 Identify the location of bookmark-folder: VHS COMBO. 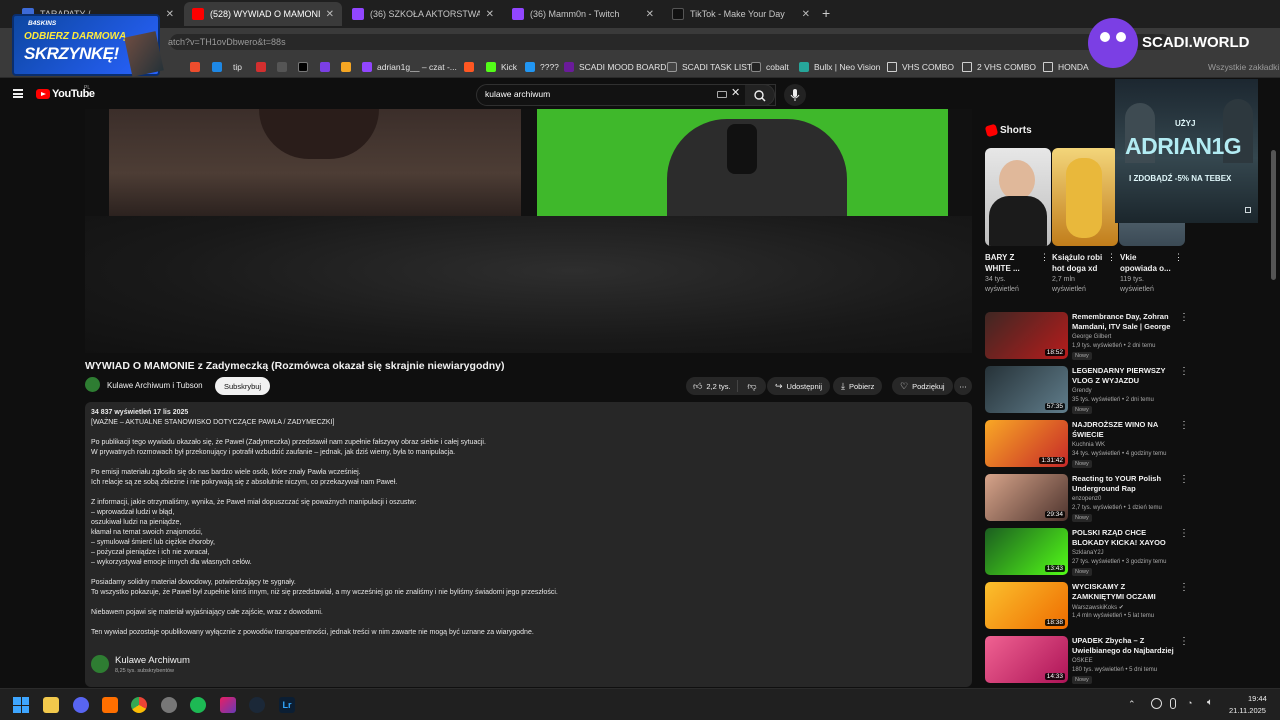
(920, 67).